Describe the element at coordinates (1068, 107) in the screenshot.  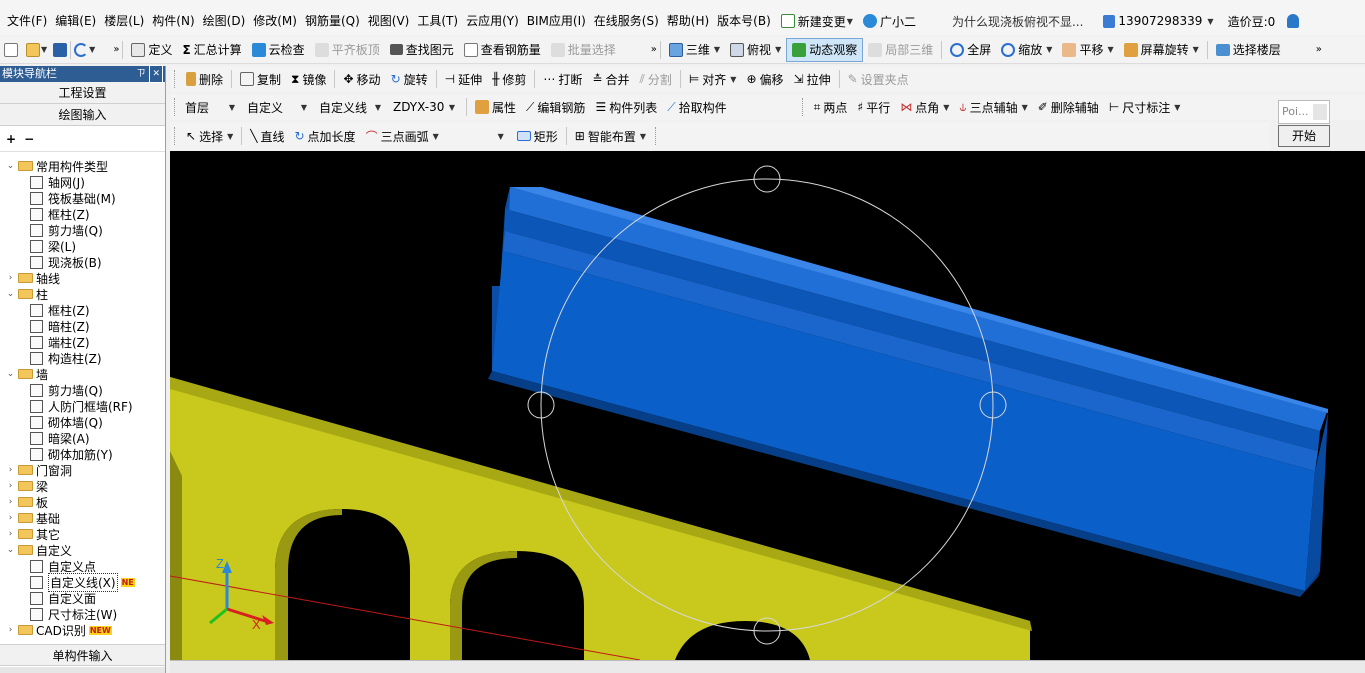
I see `delete-axis-button: ✐ 删除辅轴` at that location.